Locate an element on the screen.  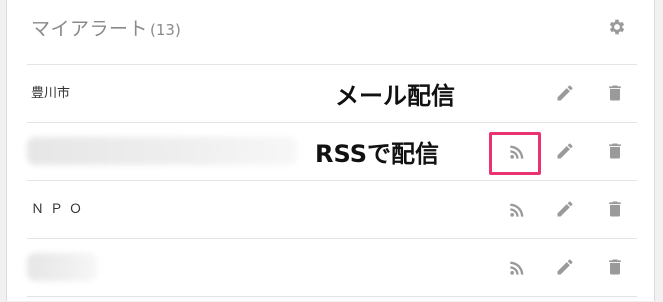
card-header: マイアラート (13) is located at coordinates (106, 29).